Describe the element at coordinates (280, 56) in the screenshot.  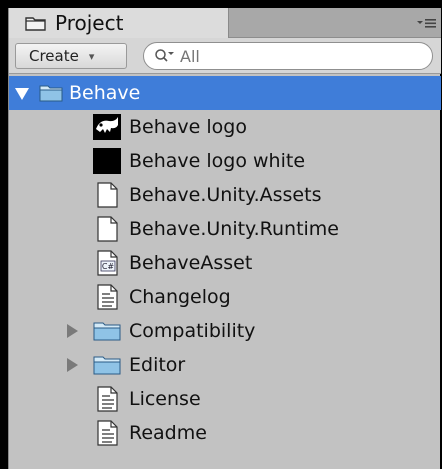
I see `search-input` at that location.